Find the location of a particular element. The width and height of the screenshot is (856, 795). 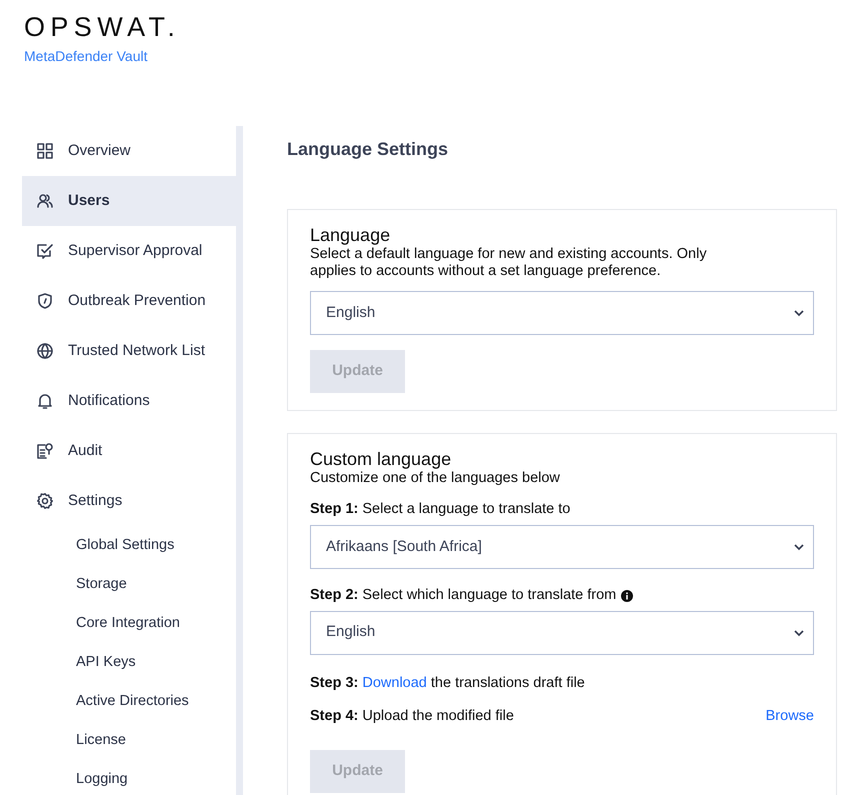

grid-icon is located at coordinates (45, 151).